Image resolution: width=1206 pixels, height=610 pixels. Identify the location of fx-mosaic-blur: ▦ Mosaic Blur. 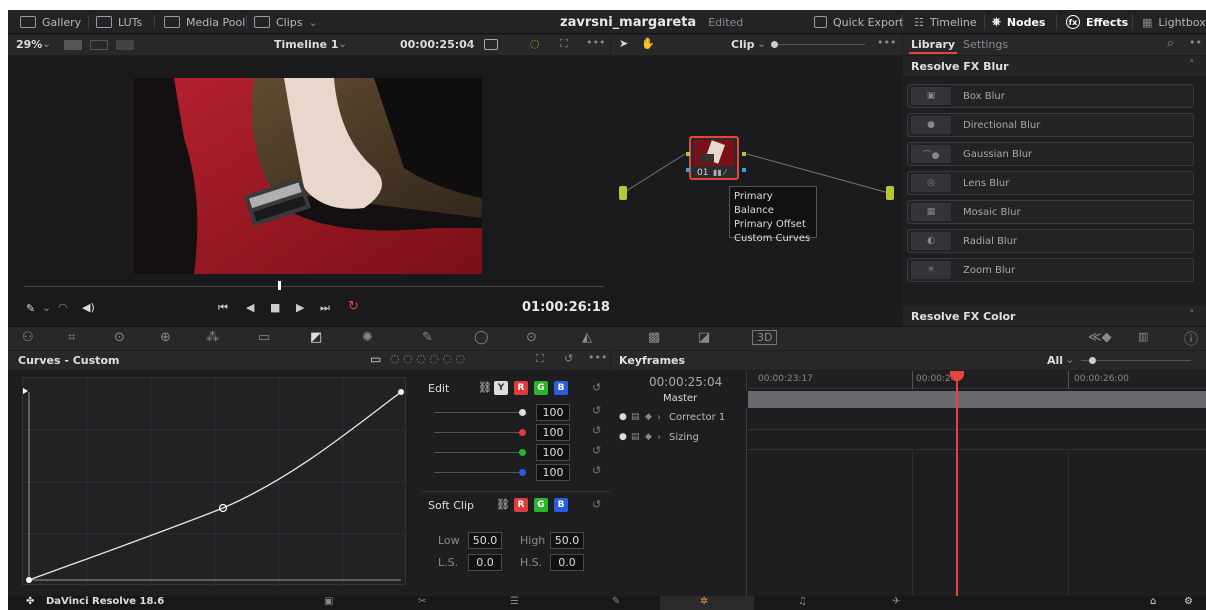
(1050, 212).